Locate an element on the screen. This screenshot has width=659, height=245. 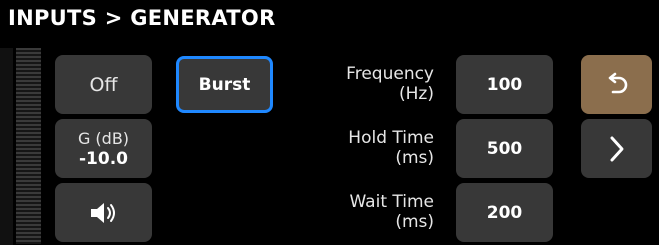
frequency-label: Frequency (Hz) is located at coordinates (390, 84).